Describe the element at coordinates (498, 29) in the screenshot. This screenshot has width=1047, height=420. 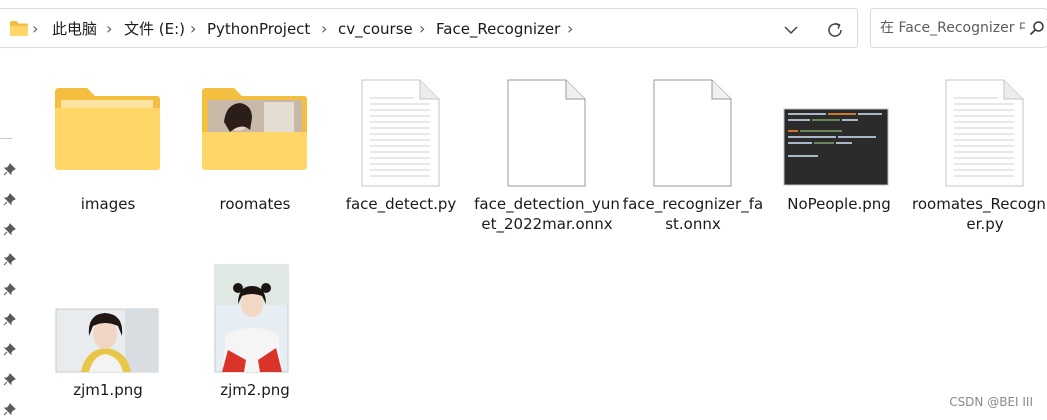
I see `breadcrumb-item-face-recognizer: Face_Recognizer` at that location.